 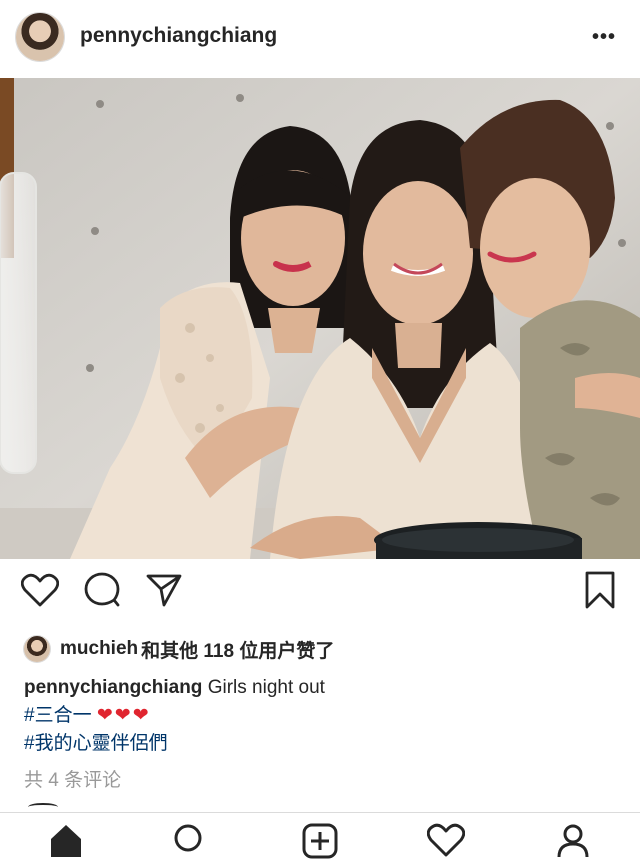 What do you see at coordinates (43, 807) in the screenshot?
I see `next-post-avatar-edge` at bounding box center [43, 807].